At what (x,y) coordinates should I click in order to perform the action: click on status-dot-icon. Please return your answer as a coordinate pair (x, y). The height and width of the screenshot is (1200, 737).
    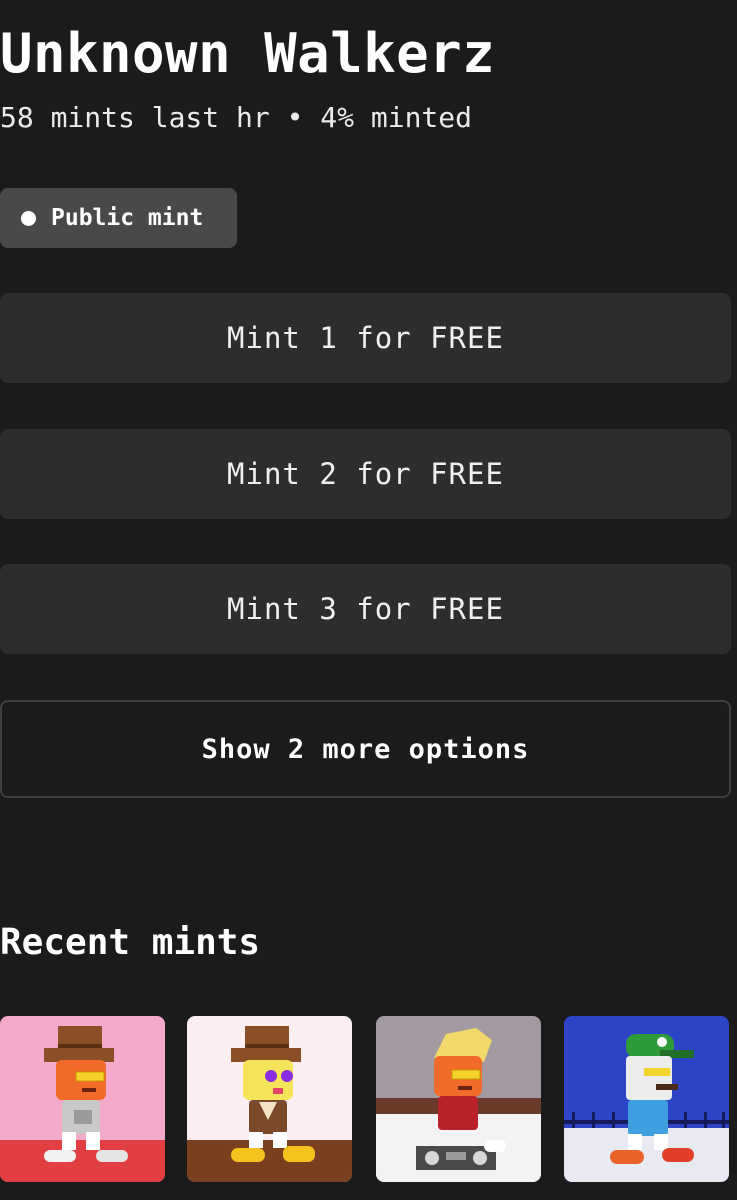
    Looking at the image, I should click on (28, 218).